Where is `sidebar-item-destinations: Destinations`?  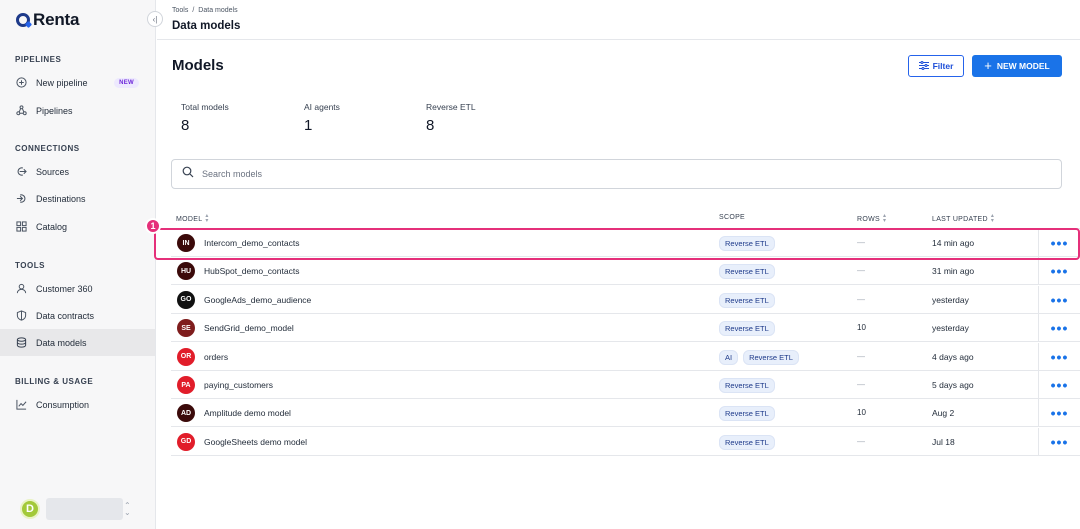
sidebar-item-destinations: Destinations is located at coordinates (77, 198).